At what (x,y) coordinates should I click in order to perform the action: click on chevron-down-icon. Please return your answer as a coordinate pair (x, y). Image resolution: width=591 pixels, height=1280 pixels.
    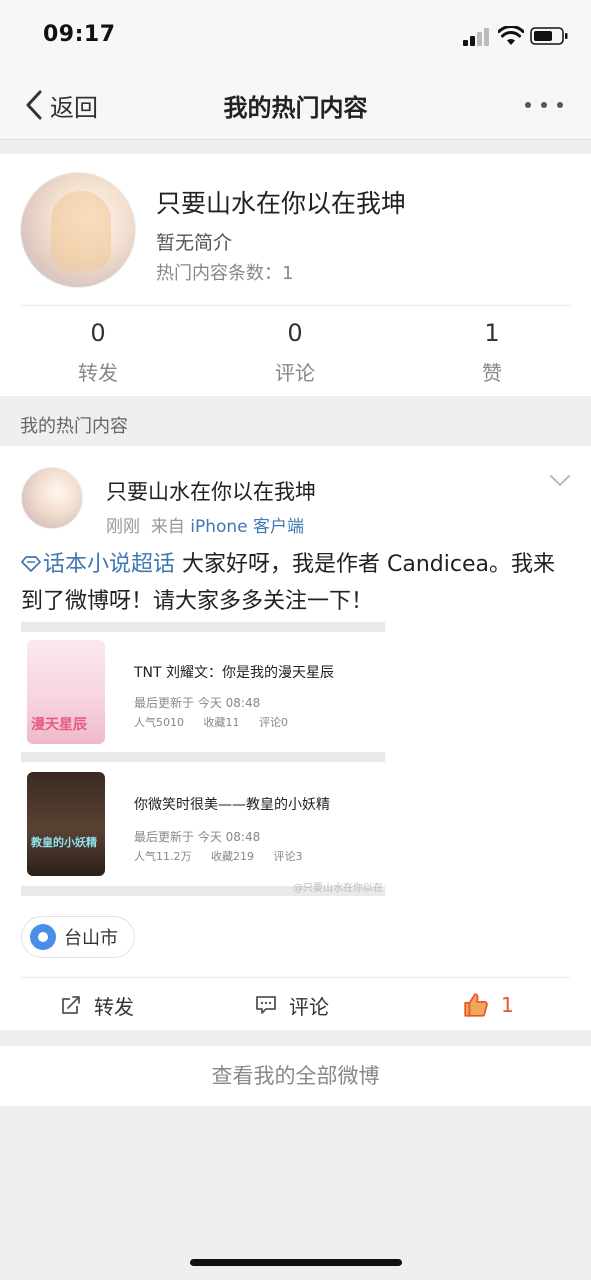
    Looking at the image, I should click on (560, 481).